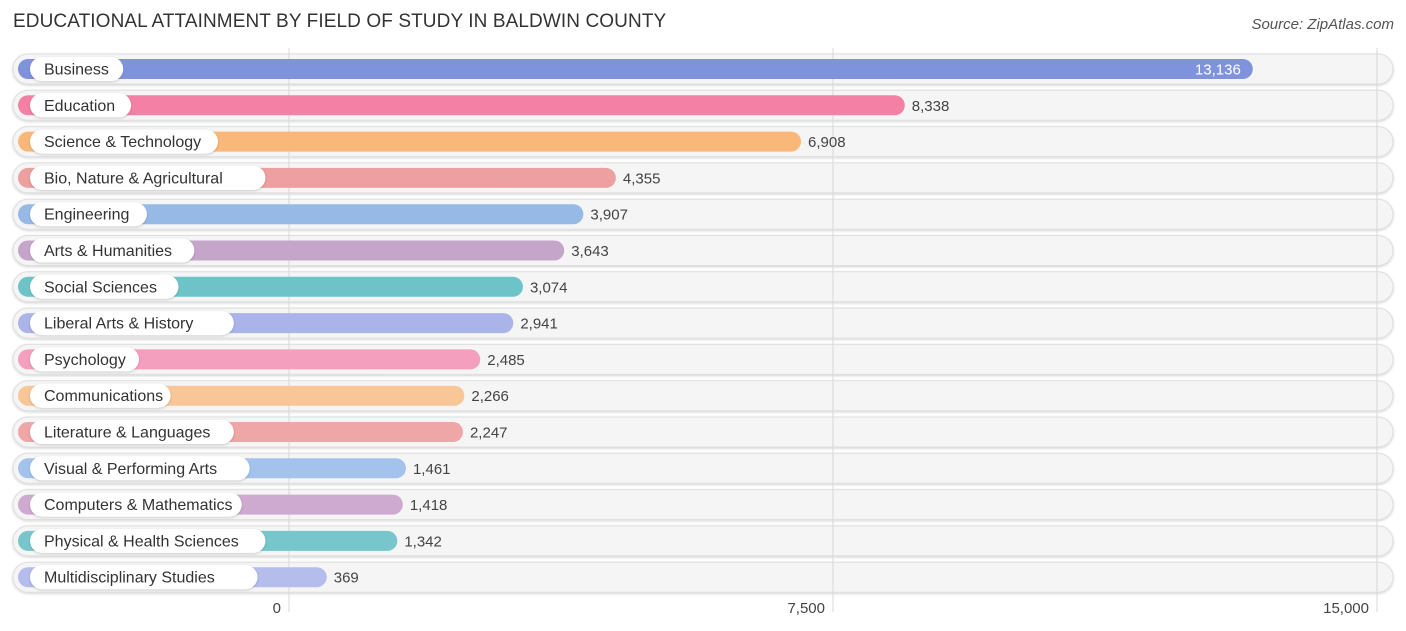  What do you see at coordinates (103, 396) in the screenshot?
I see `category-label: Communications` at bounding box center [103, 396].